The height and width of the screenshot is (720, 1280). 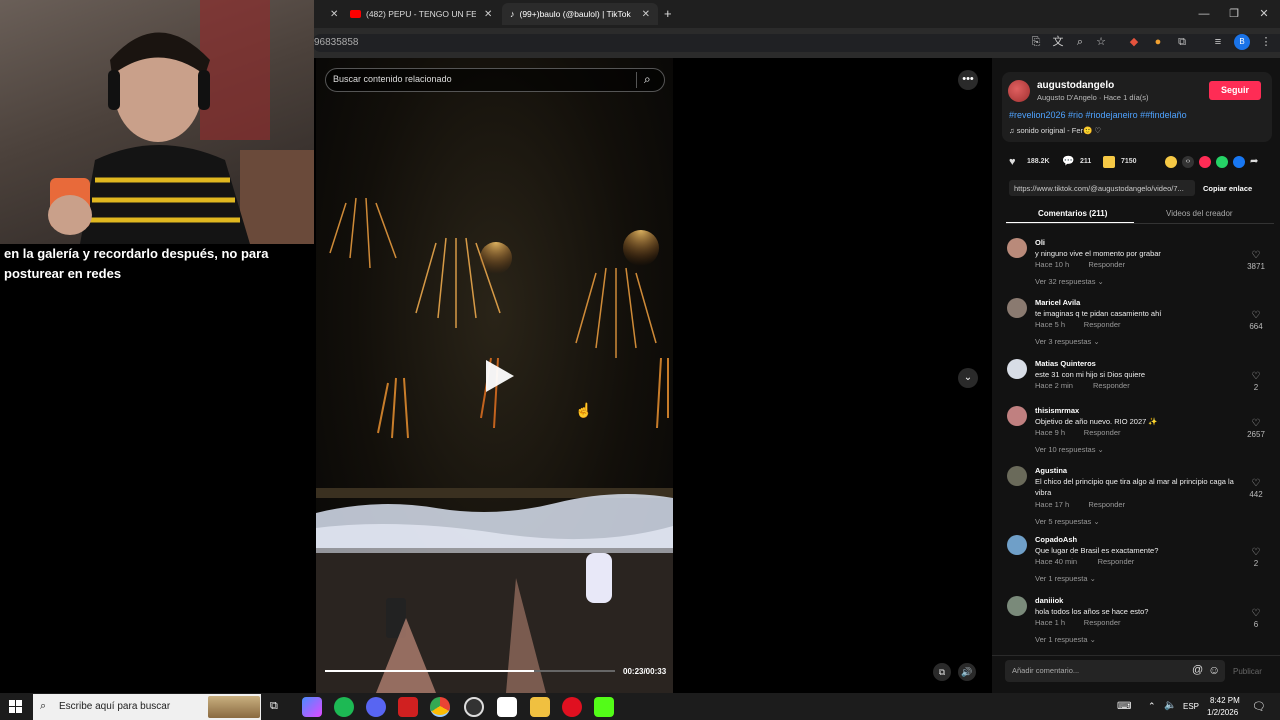 What do you see at coordinates (1065, 363) in the screenshot?
I see `comment-author: Matias Quinteros` at bounding box center [1065, 363].